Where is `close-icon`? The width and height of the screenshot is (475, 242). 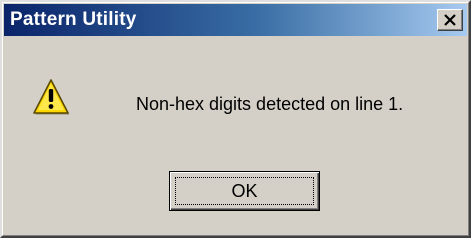 close-icon is located at coordinates (450, 20).